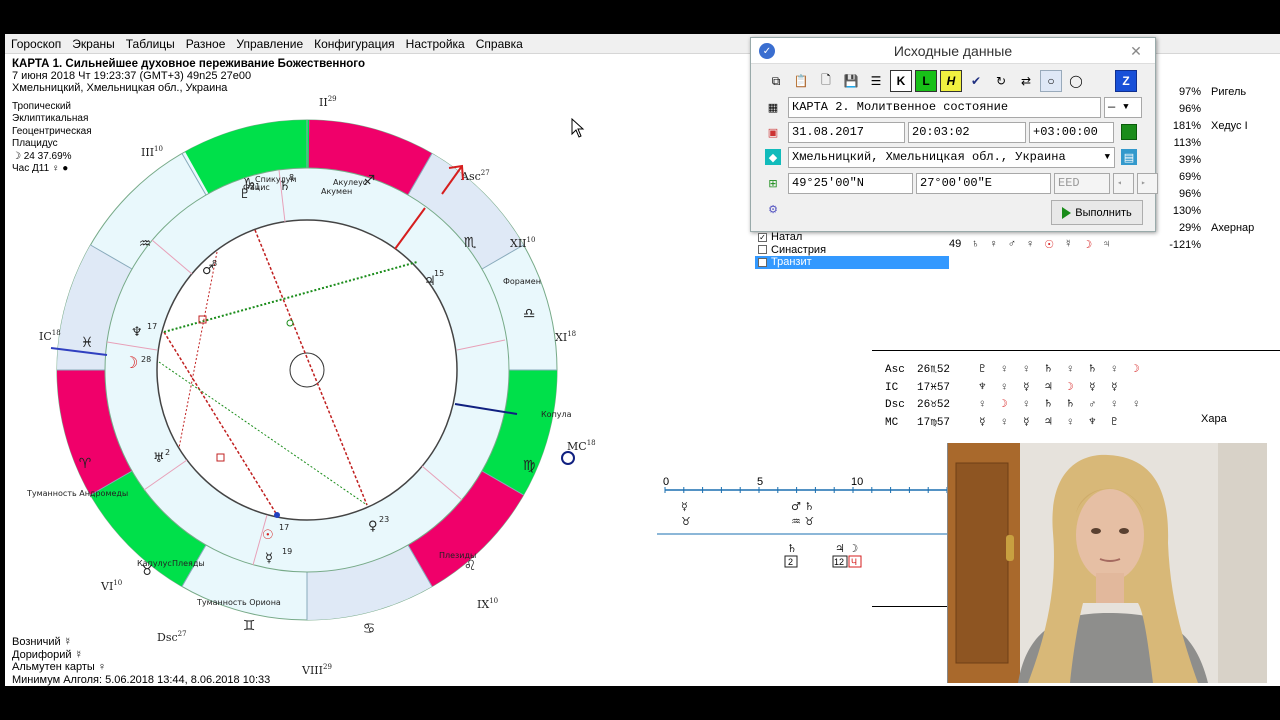 The height and width of the screenshot is (720, 1280). Describe the element at coordinates (152, 152) in the screenshot. I see `svg-text: III10` at that location.